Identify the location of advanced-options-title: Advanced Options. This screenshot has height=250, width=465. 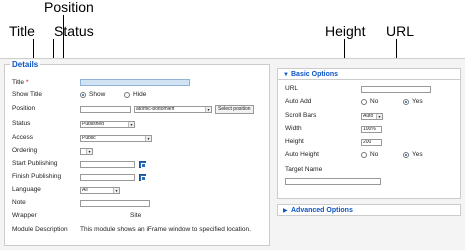
(322, 210).